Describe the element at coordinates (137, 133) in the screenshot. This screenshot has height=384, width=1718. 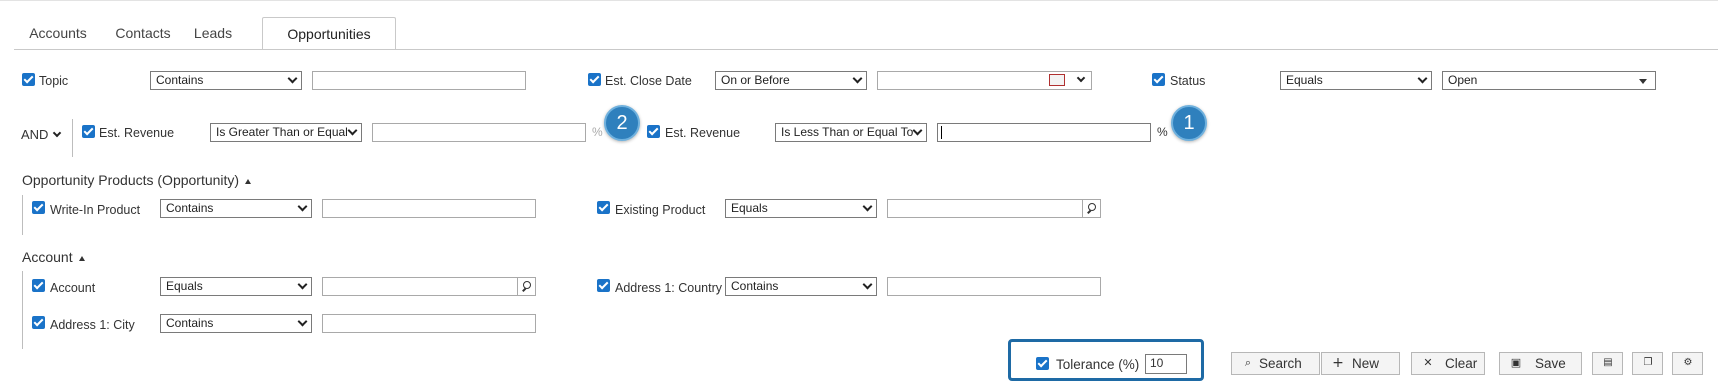
I see `revenue-min-label: Est. Revenue` at that location.